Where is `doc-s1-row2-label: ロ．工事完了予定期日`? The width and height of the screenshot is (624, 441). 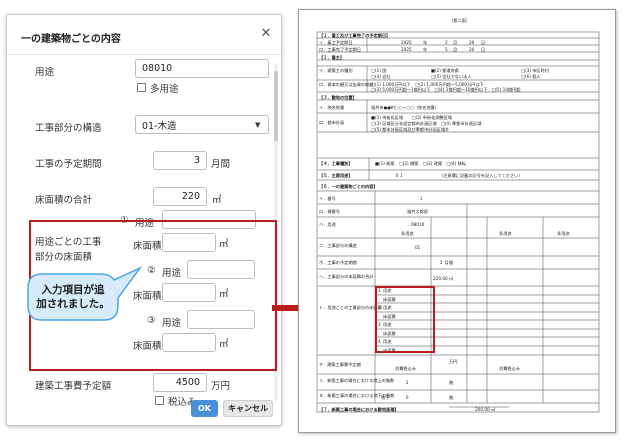 doc-s1-row2-label: ロ．工事完了予定期日 is located at coordinates (340, 49).